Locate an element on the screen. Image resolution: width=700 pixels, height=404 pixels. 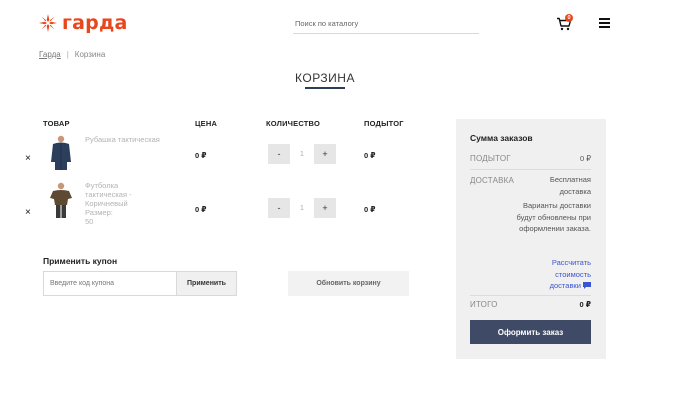
logo: гарда is located at coordinates (83, 23).